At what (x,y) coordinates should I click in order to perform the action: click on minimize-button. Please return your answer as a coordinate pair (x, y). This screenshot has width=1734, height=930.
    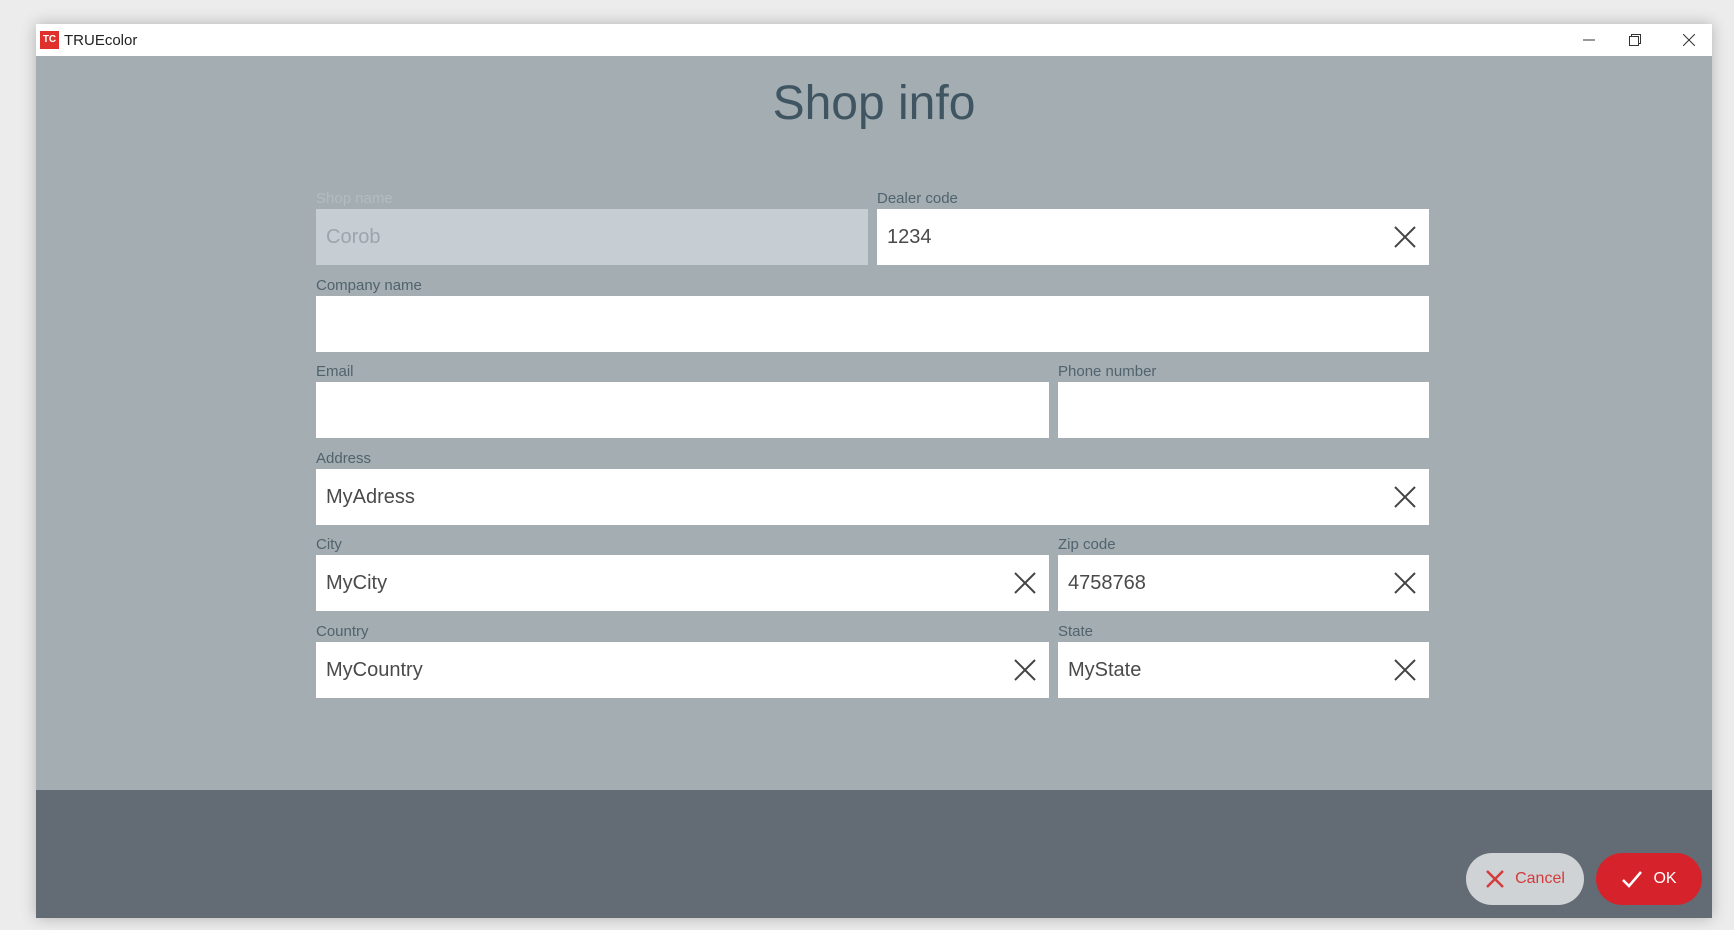
    Looking at the image, I should click on (1589, 40).